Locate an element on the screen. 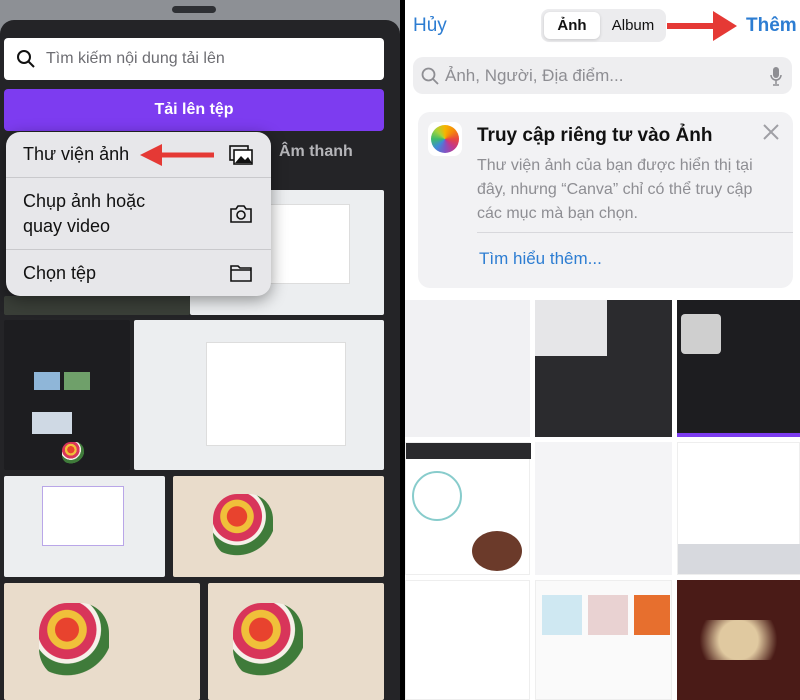  segment-albums: Album is located at coordinates (633, 25).